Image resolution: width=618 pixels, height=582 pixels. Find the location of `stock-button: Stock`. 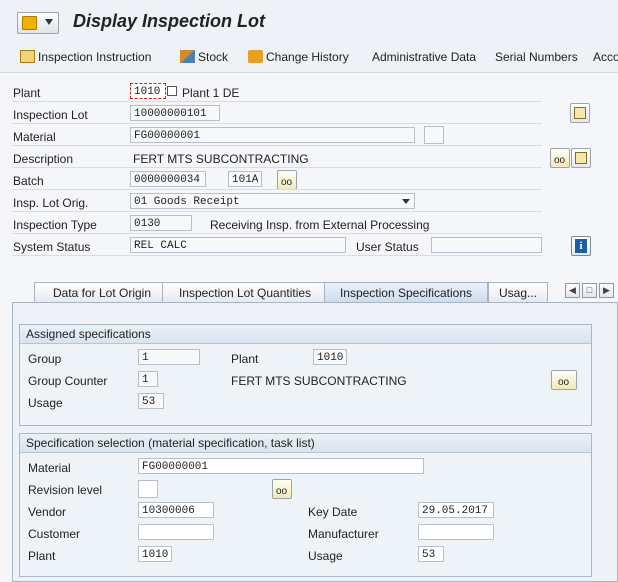

stock-button: Stock is located at coordinates (204, 57).